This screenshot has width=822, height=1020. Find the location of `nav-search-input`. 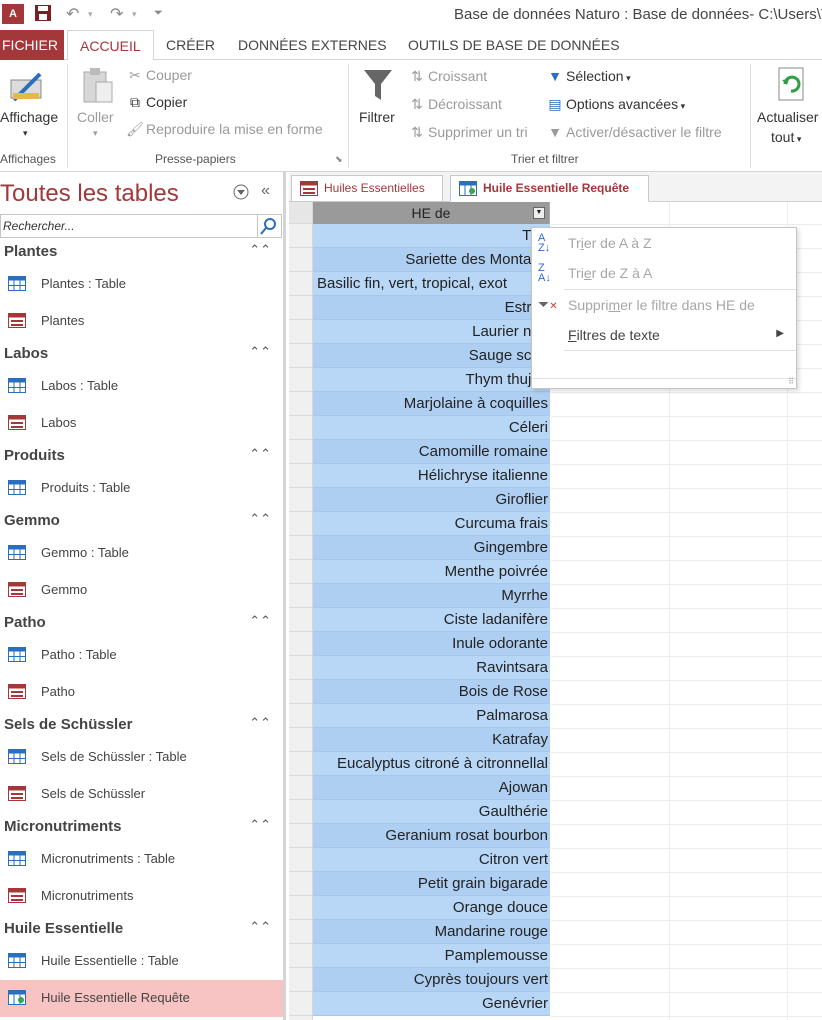

nav-search-input is located at coordinates (126, 226).